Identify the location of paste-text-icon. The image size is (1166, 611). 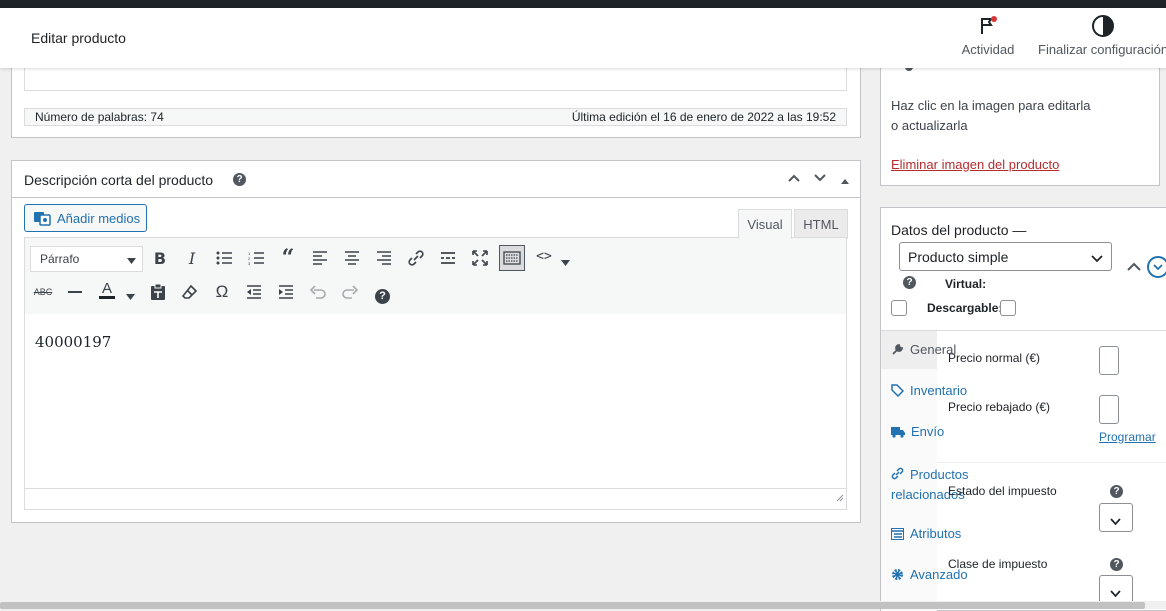
(158, 292).